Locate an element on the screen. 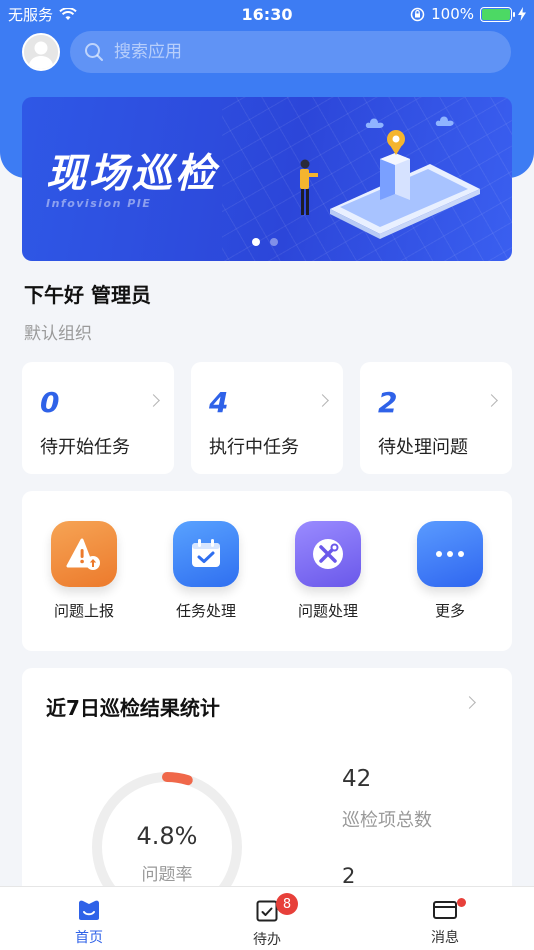 The height and width of the screenshot is (950, 534). app-label: 更多 is located at coordinates (449, 611).